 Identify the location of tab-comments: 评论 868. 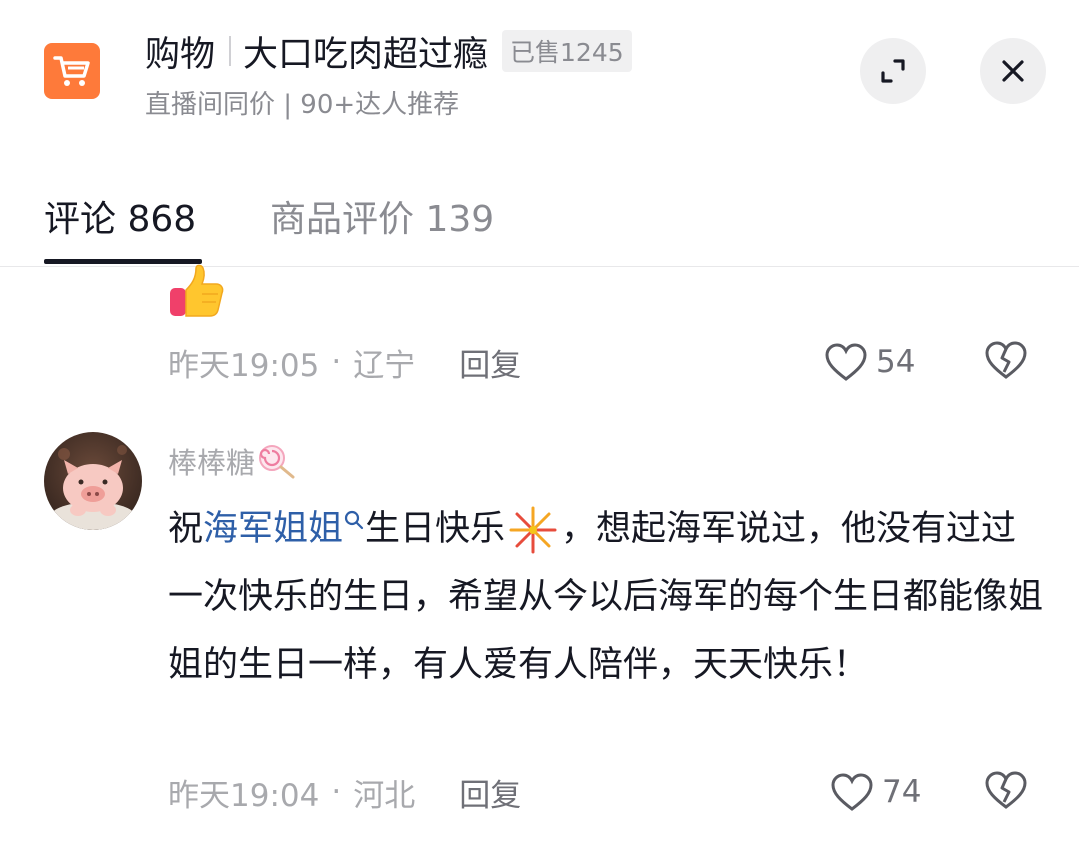
(120, 216).